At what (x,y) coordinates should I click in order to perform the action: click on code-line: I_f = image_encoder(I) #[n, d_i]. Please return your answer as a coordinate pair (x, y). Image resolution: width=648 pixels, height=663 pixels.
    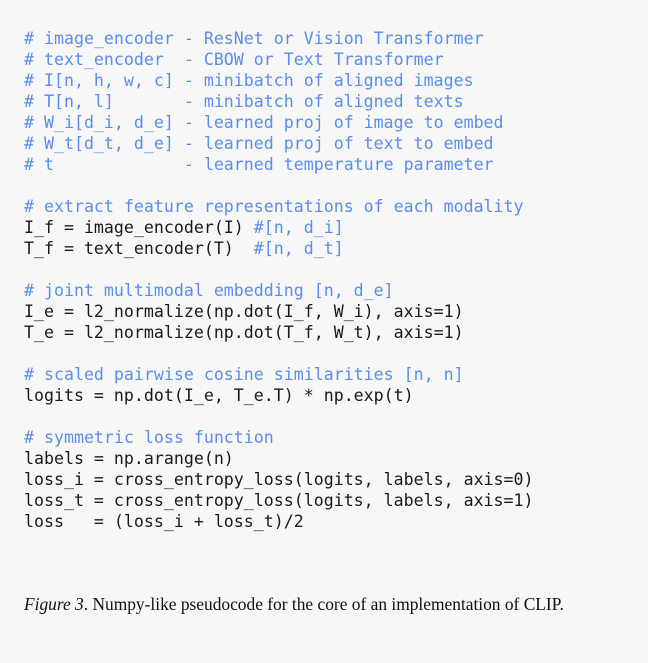
    Looking at the image, I should click on (279, 227).